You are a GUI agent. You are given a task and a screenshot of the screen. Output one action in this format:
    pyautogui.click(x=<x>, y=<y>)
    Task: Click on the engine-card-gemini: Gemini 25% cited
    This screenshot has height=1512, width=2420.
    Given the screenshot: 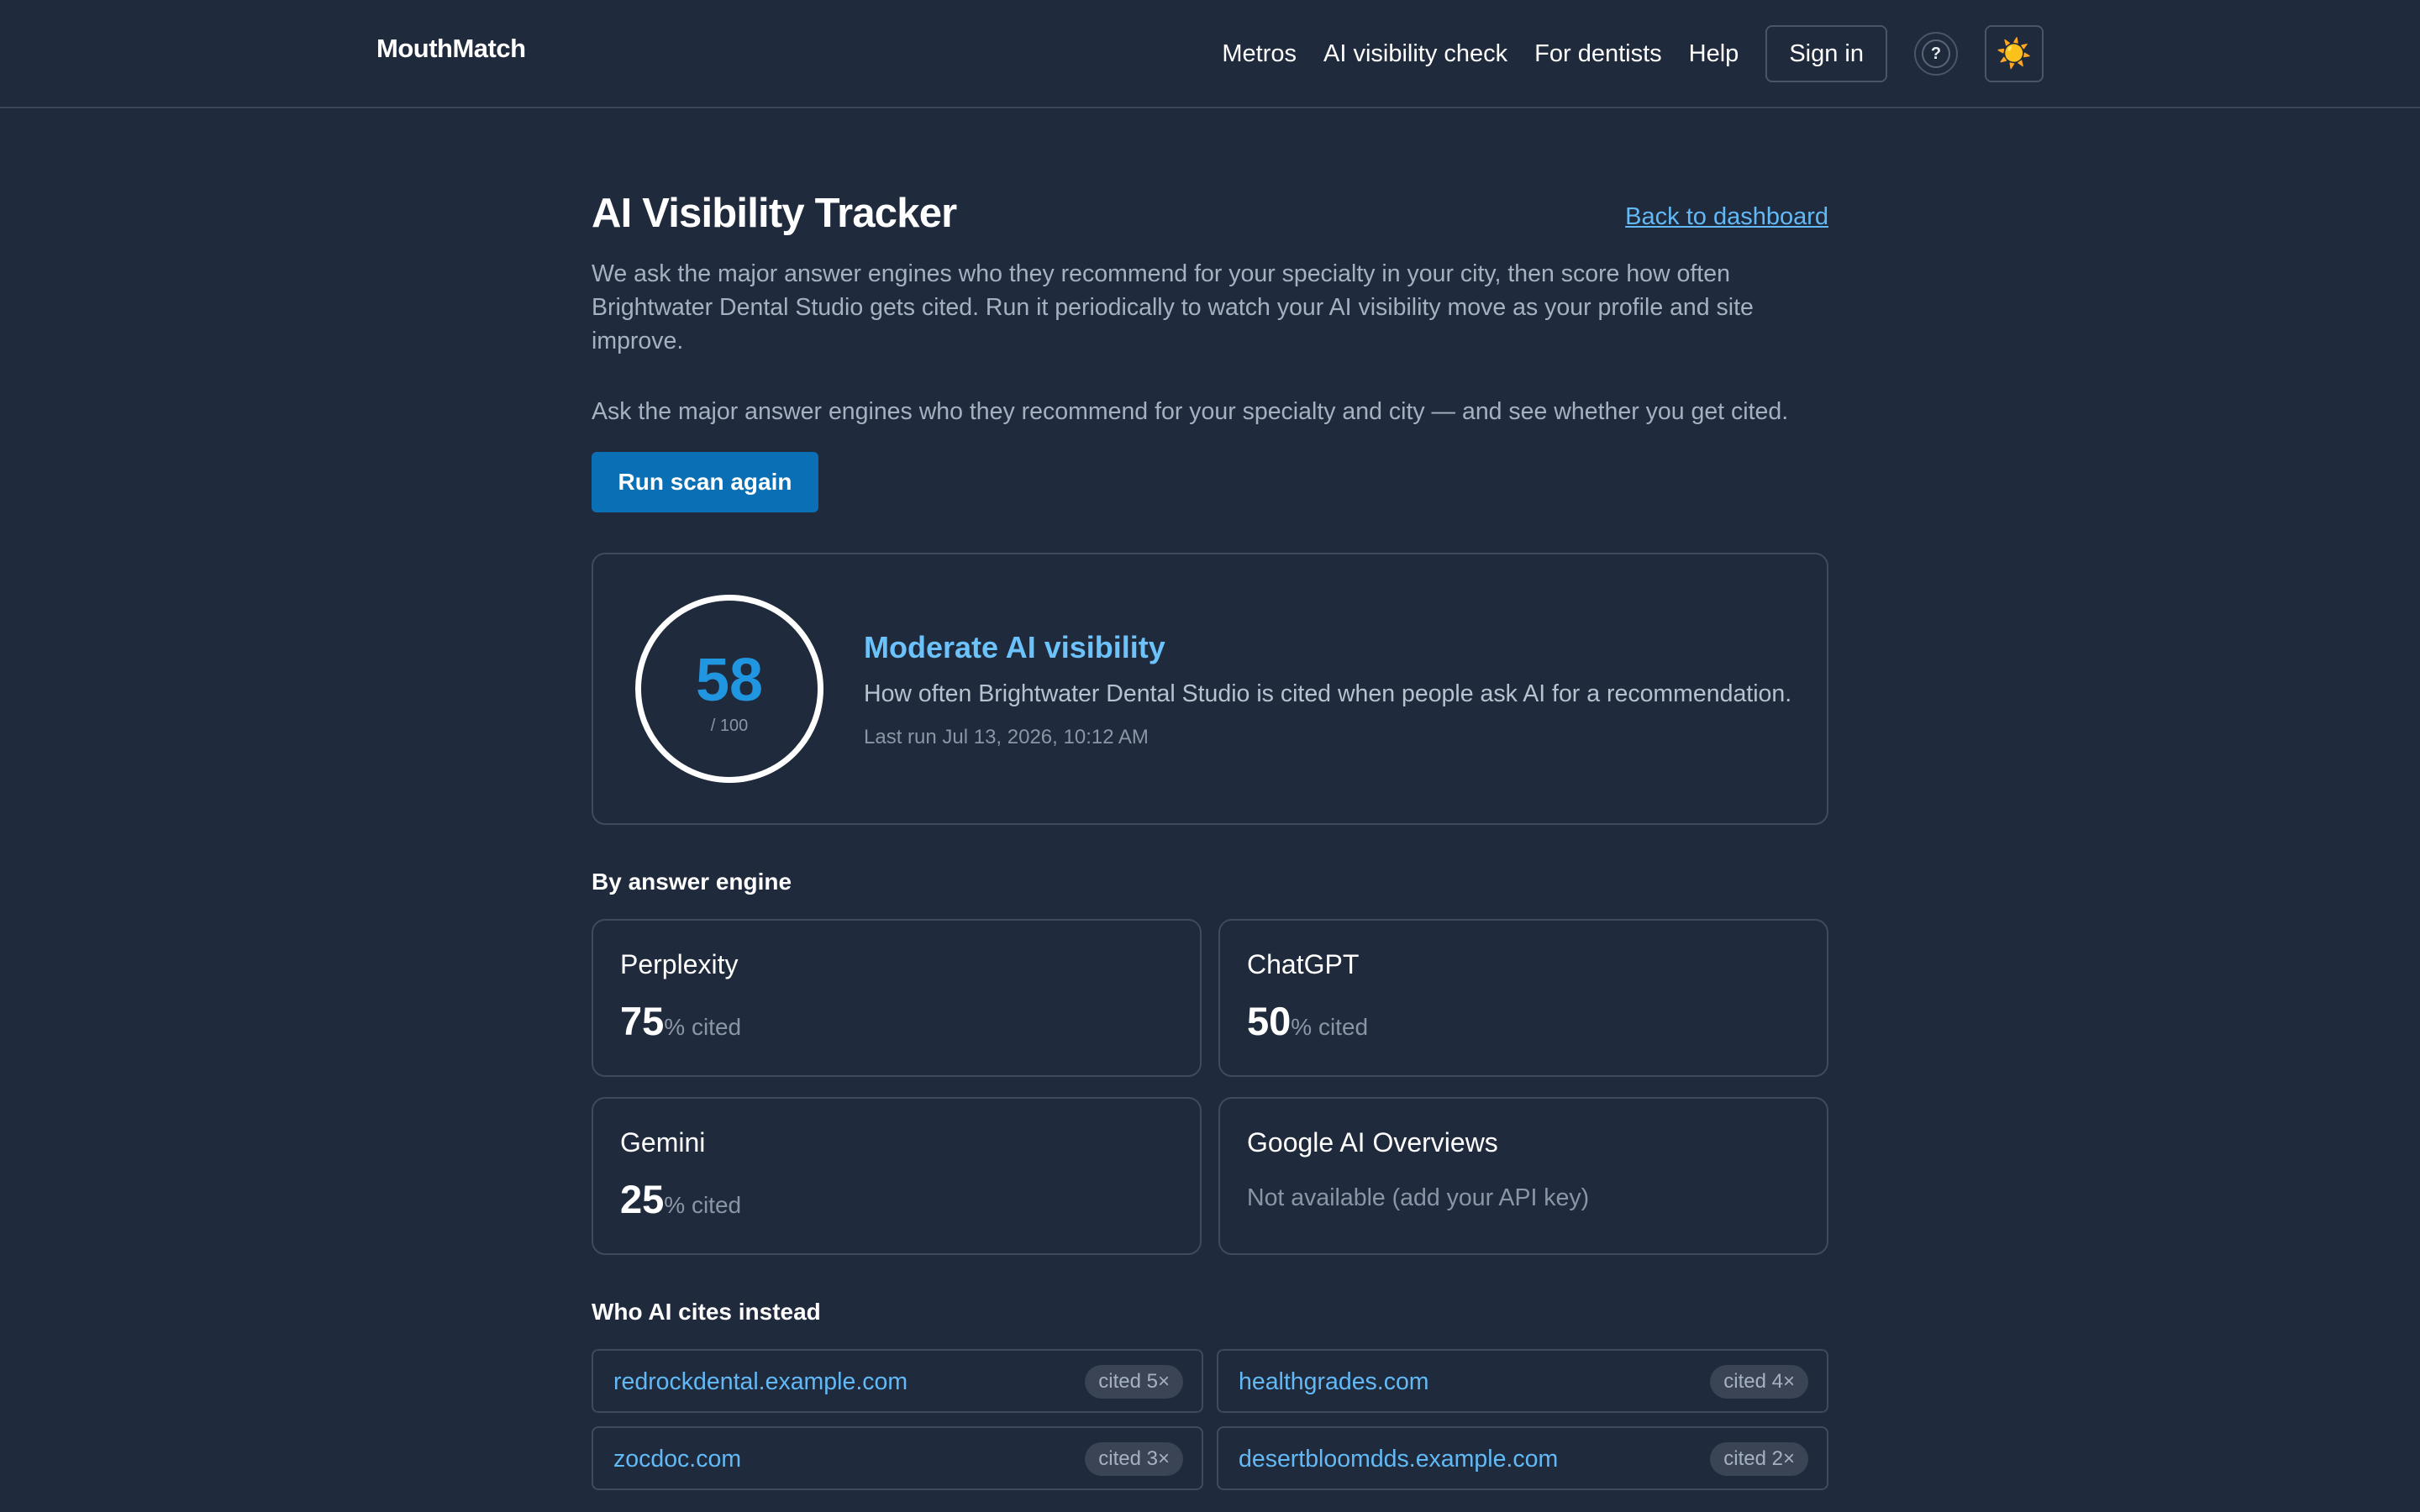 What is the action you would take?
    pyautogui.click(x=897, y=1176)
    